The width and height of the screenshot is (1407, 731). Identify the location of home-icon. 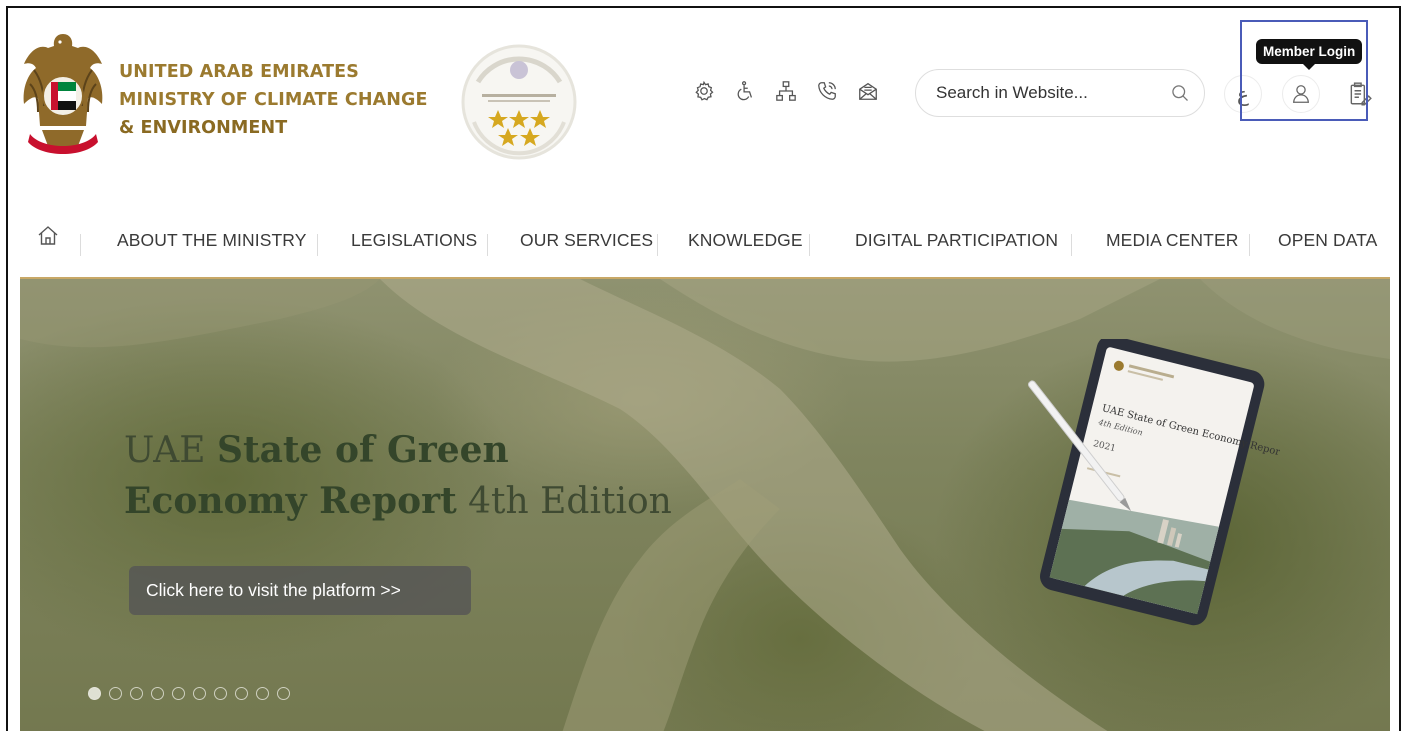
(48, 236).